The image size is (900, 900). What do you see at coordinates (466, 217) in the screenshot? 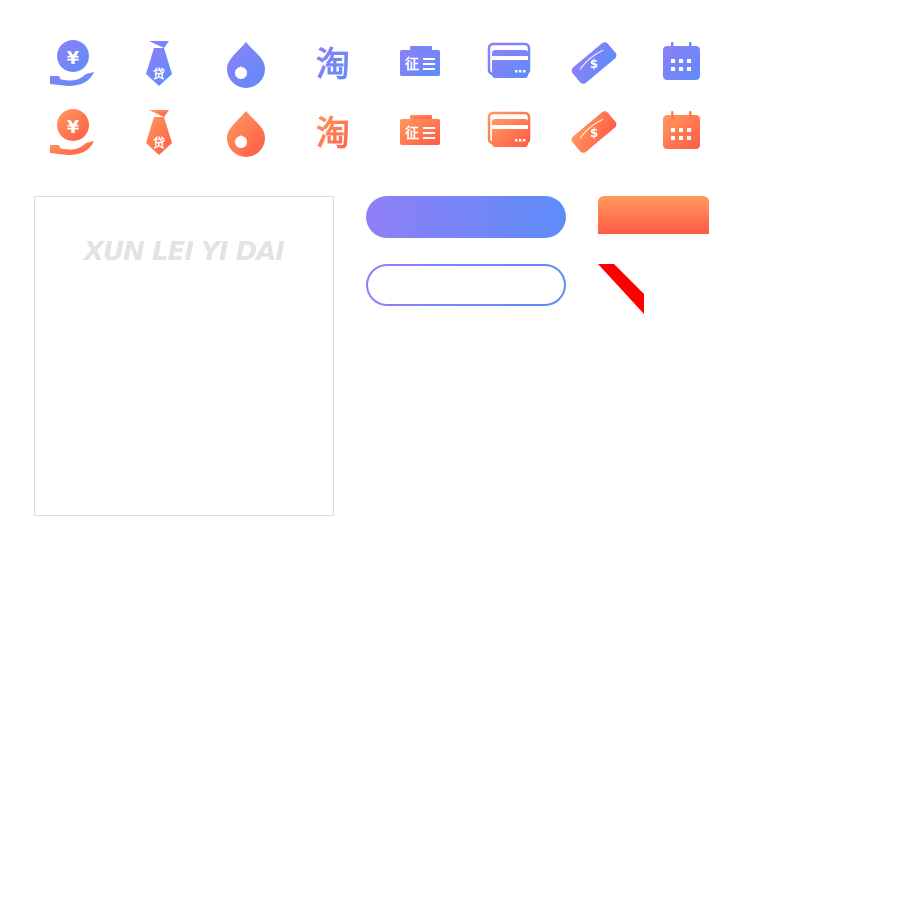
I see `gradient-filled-button` at bounding box center [466, 217].